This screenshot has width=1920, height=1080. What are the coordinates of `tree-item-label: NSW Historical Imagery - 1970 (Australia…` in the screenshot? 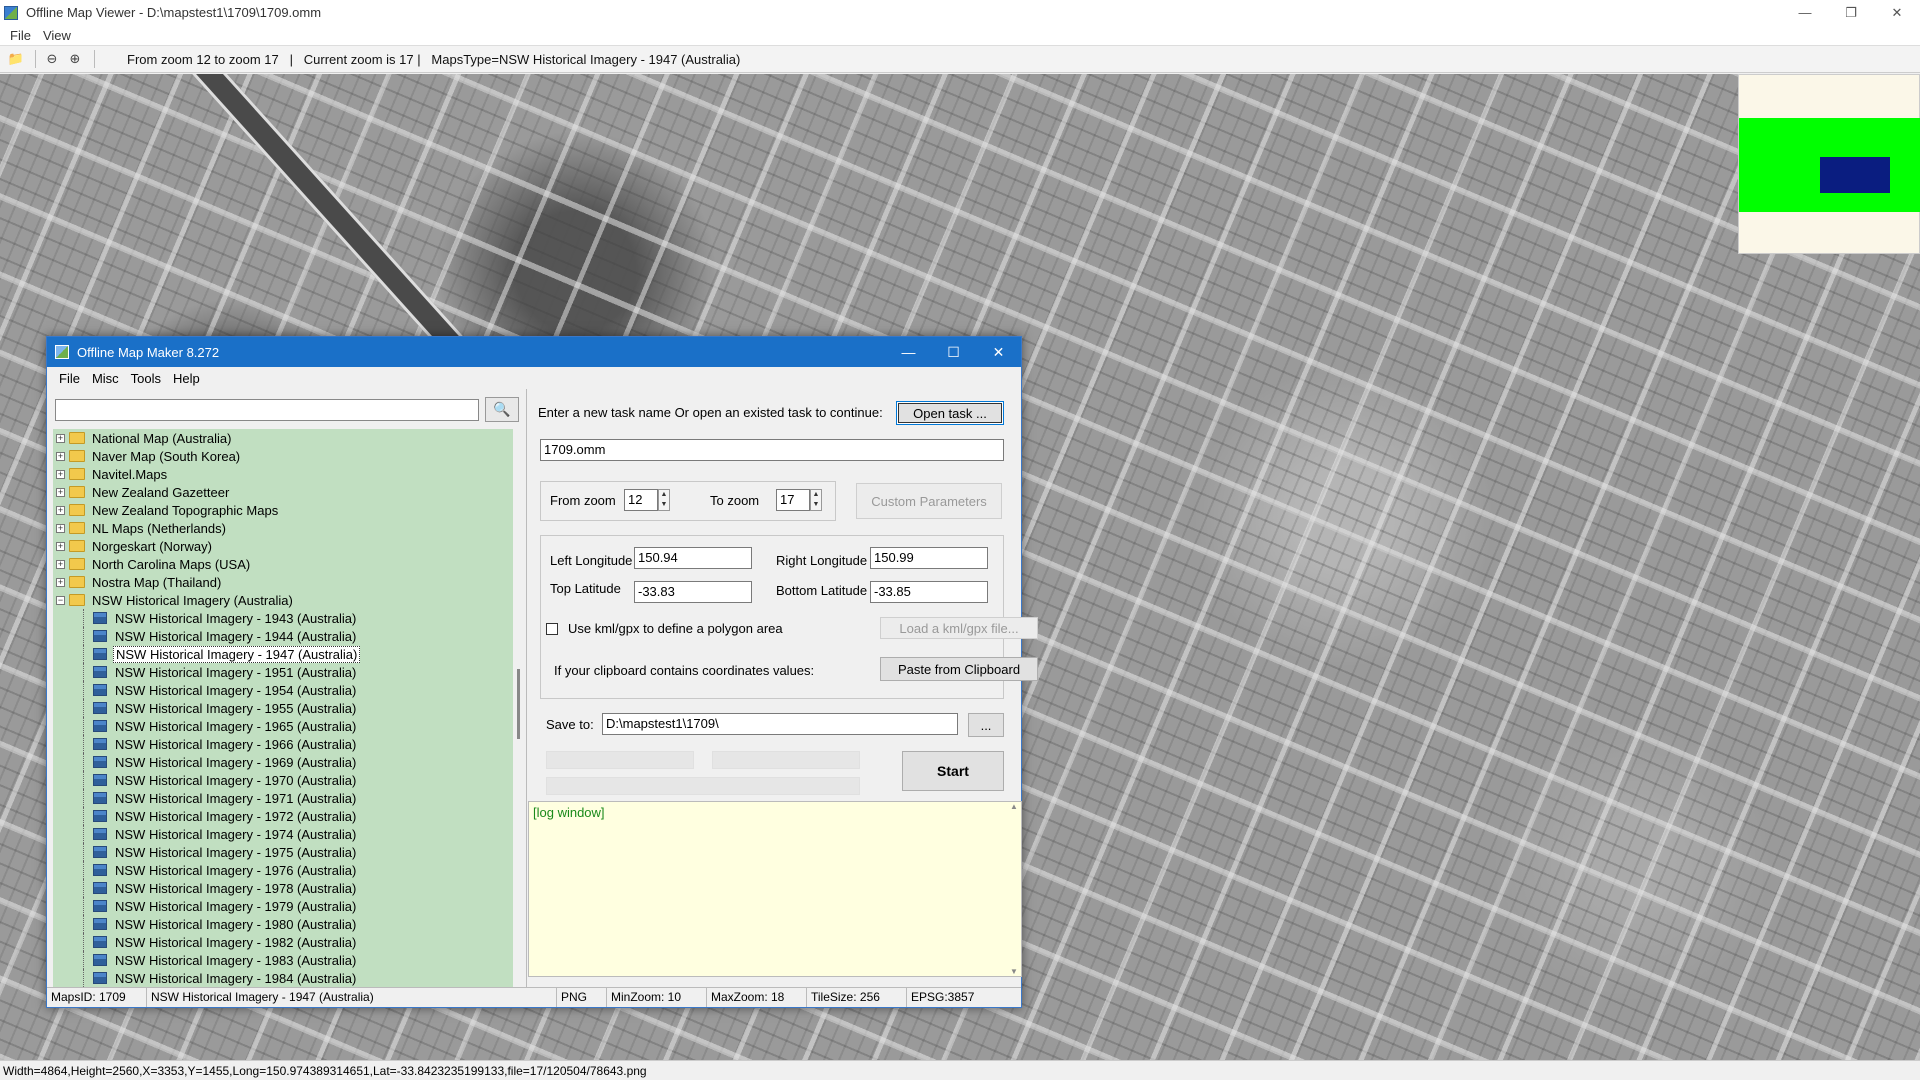 It's located at (236, 780).